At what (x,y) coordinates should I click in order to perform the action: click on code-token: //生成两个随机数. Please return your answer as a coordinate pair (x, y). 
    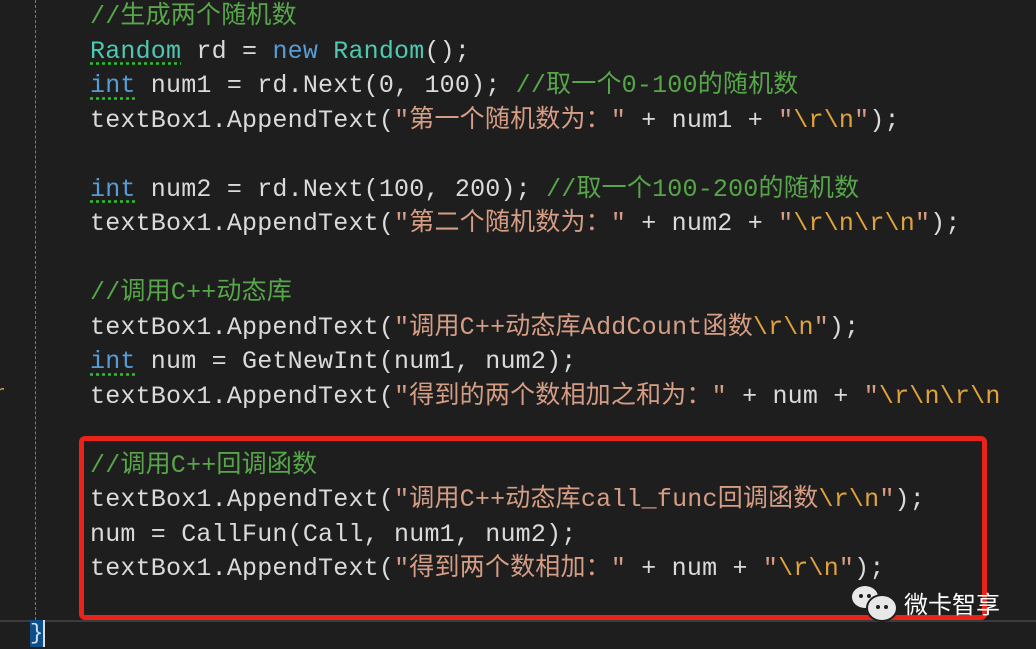
    Looking at the image, I should click on (193, 16).